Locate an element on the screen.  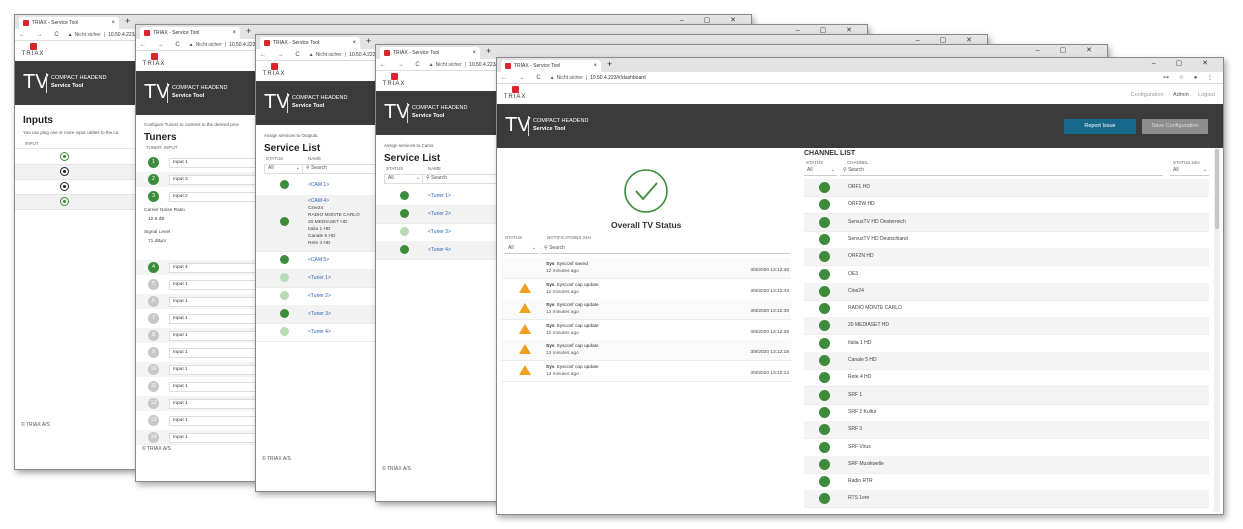
service-name-link: <CAM 1> is located at coordinates (318, 185).